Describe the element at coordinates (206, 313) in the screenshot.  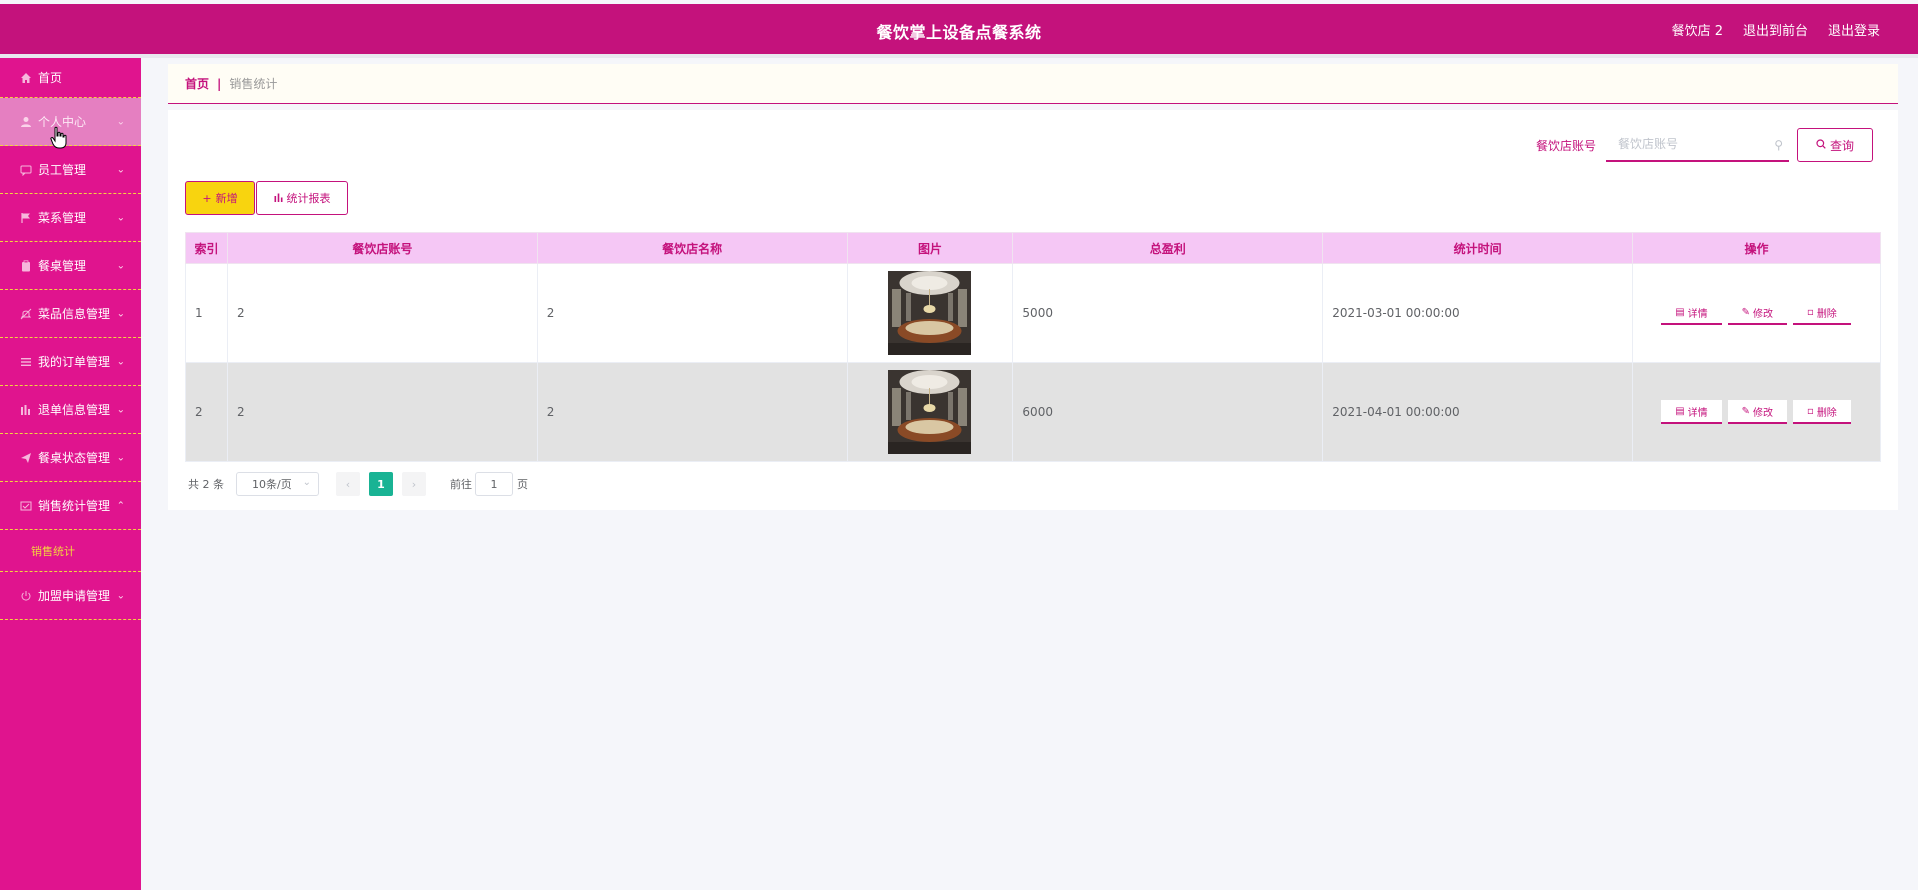
I see `cell-index: 1` at that location.